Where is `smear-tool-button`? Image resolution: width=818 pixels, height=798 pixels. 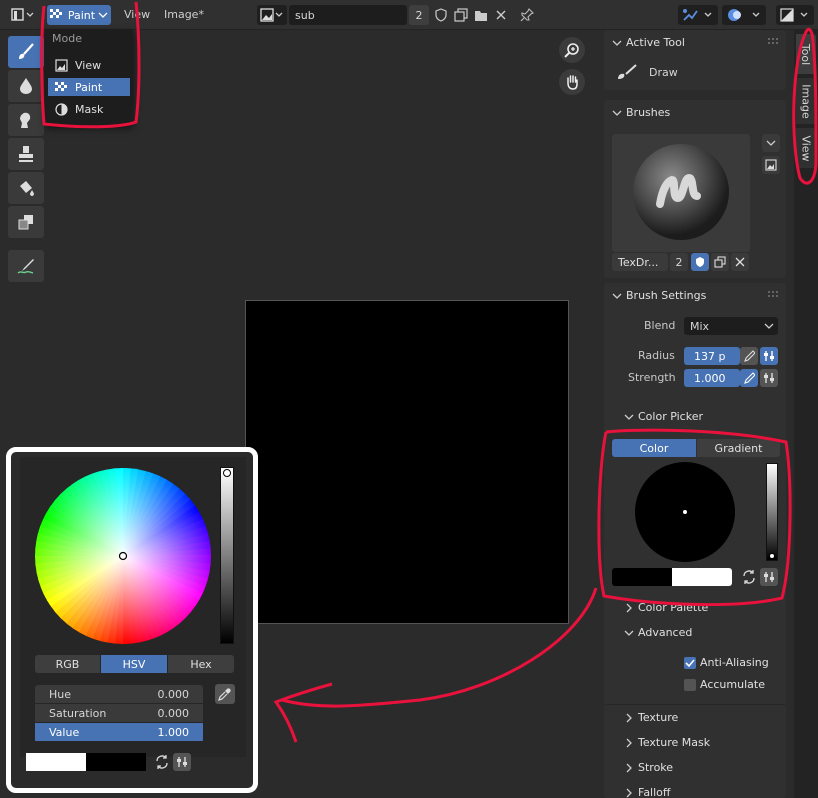 smear-tool-button is located at coordinates (26, 120).